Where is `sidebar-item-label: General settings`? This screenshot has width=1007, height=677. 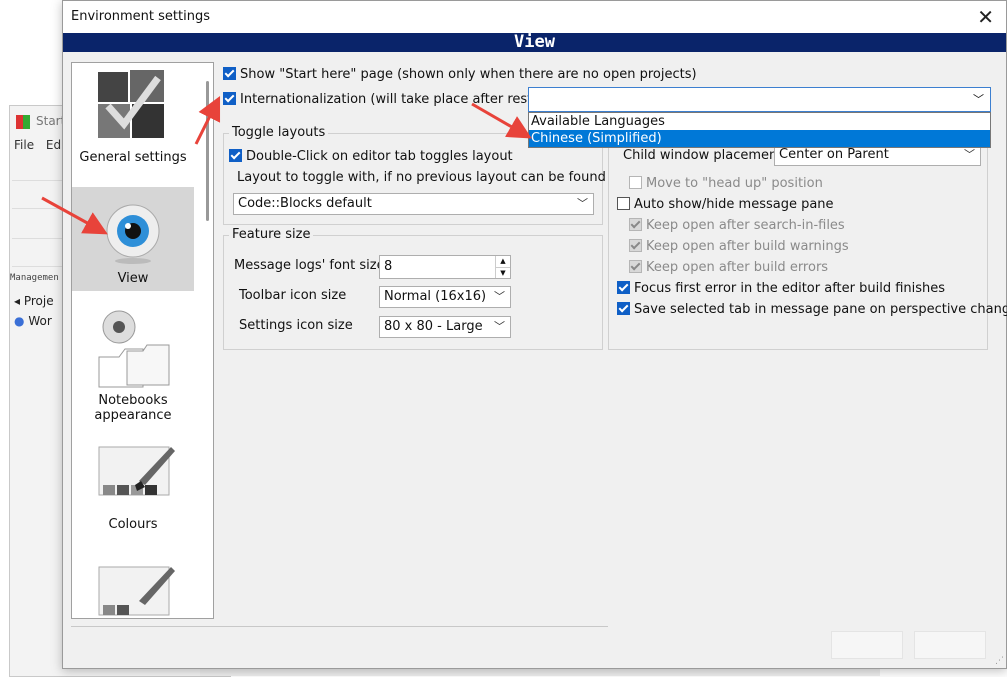
sidebar-item-label: General settings is located at coordinates (133, 157).